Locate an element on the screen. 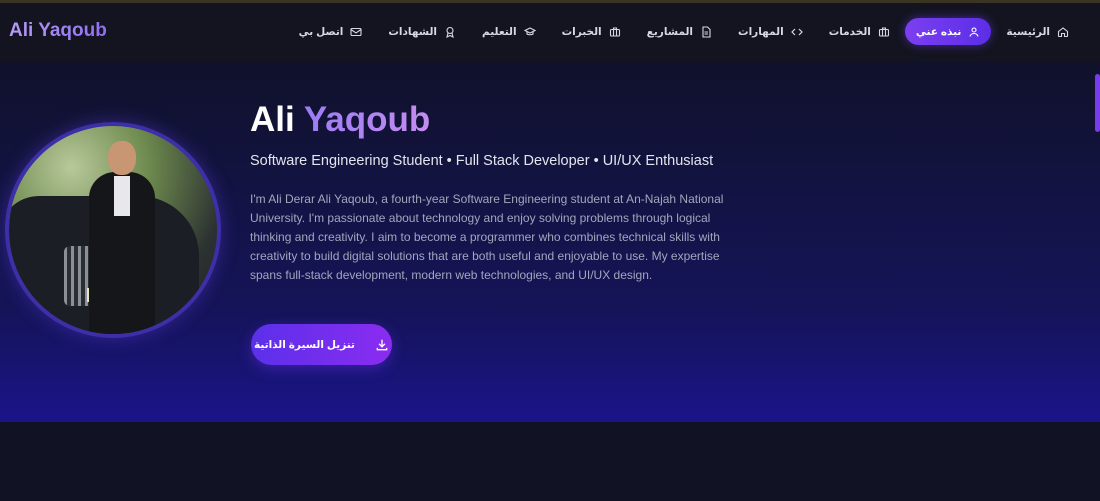  nav-item-services: الخدمات is located at coordinates (859, 31).